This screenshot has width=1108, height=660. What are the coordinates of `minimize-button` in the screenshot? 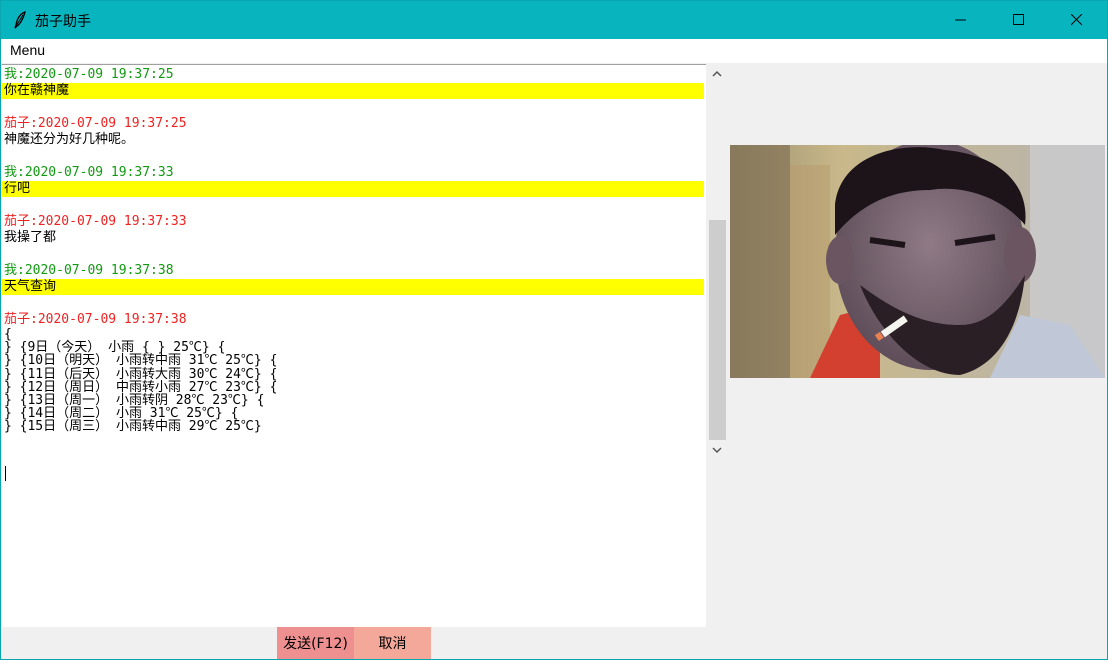 It's located at (961, 20).